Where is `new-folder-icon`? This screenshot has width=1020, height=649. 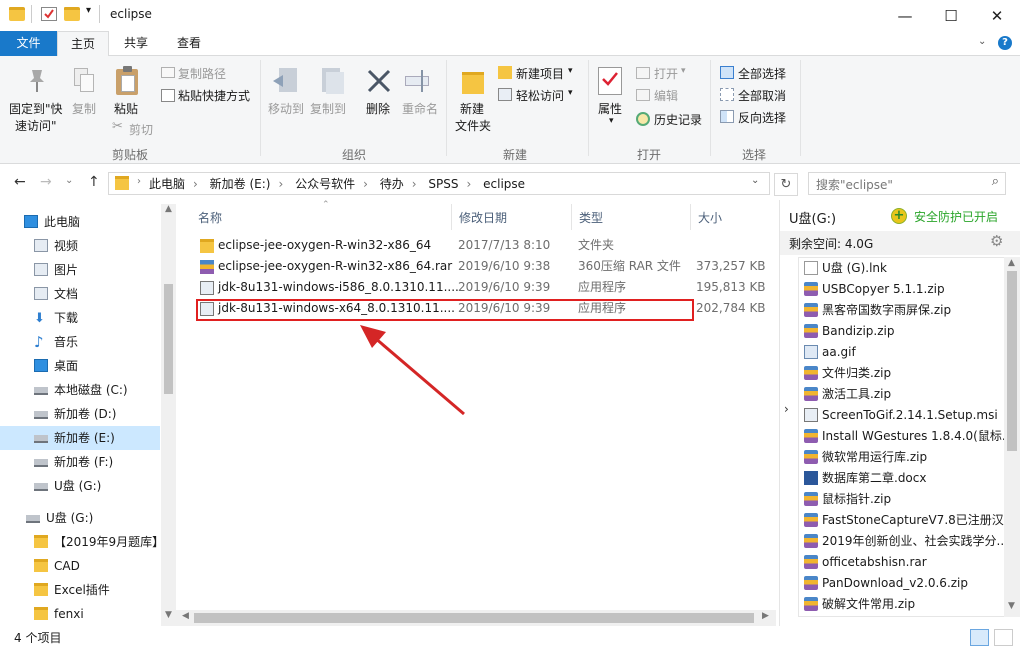 new-folder-icon is located at coordinates (72, 14).